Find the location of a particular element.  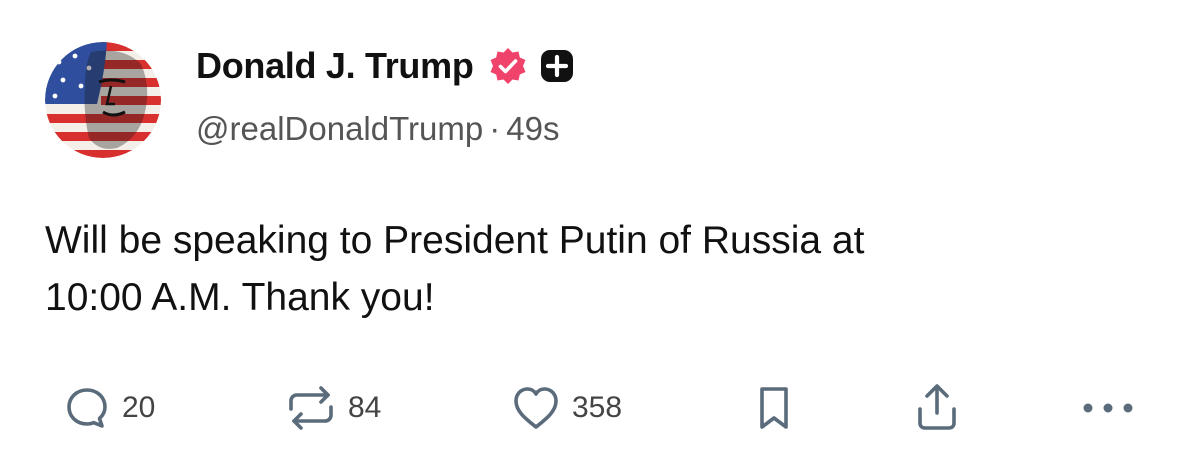

like-count: 358 is located at coordinates (597, 407).